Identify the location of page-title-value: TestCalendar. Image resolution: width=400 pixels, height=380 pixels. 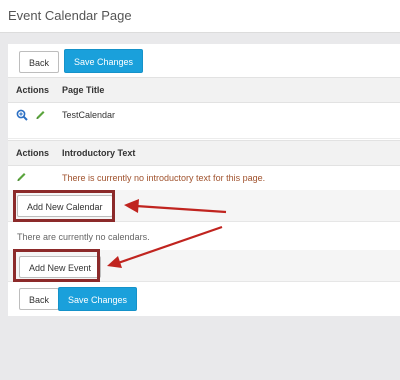
(89, 115).